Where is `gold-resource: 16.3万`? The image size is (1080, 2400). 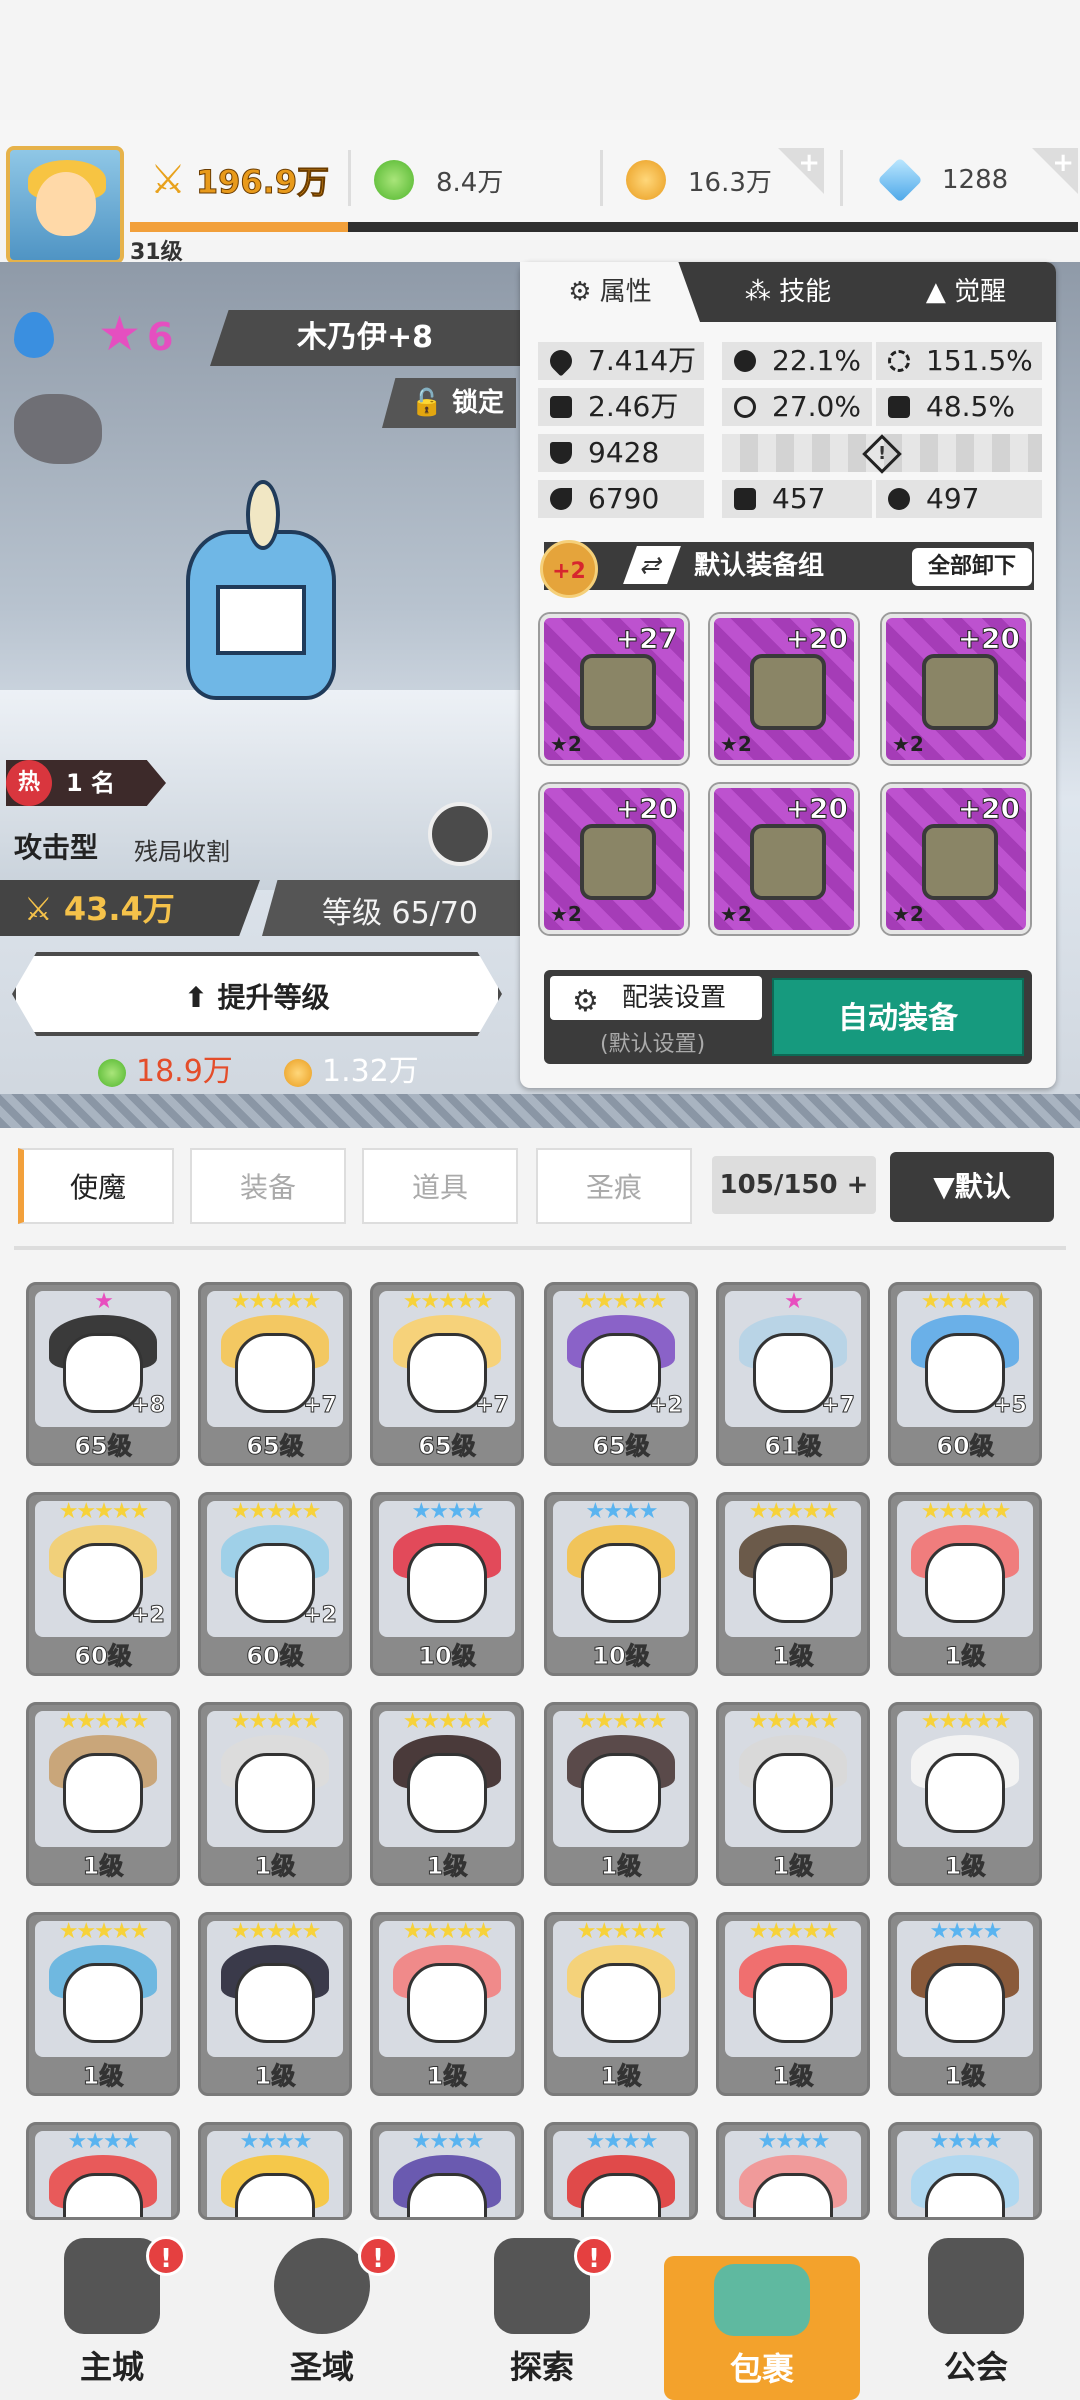 gold-resource: 16.3万 is located at coordinates (699, 180).